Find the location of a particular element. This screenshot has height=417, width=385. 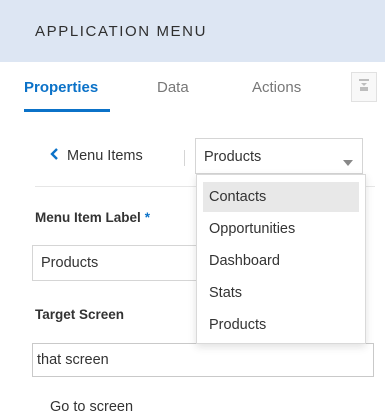

tab-bar: Properties Data Actions is located at coordinates (192, 87).